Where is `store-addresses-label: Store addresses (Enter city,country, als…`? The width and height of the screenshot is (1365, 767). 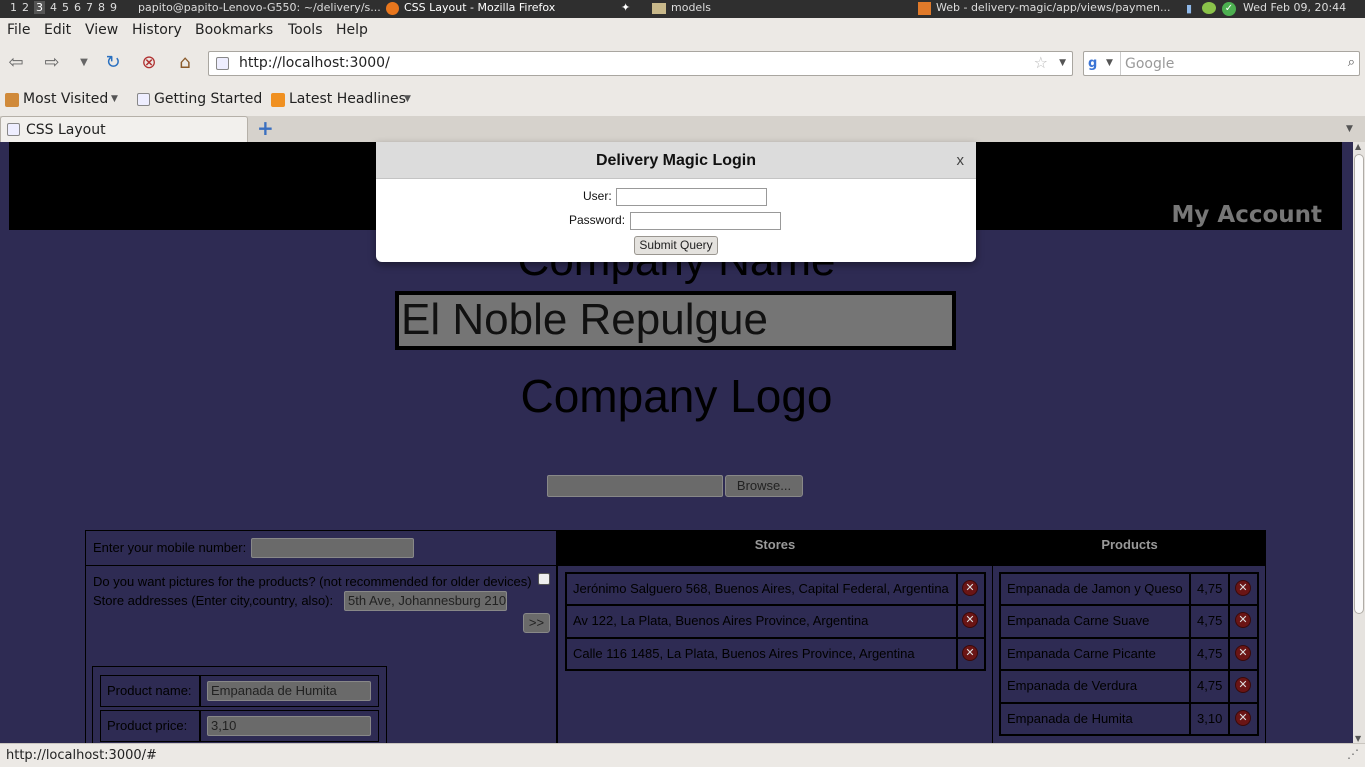 store-addresses-label: Store addresses (Enter city,country, als… is located at coordinates (213, 600).